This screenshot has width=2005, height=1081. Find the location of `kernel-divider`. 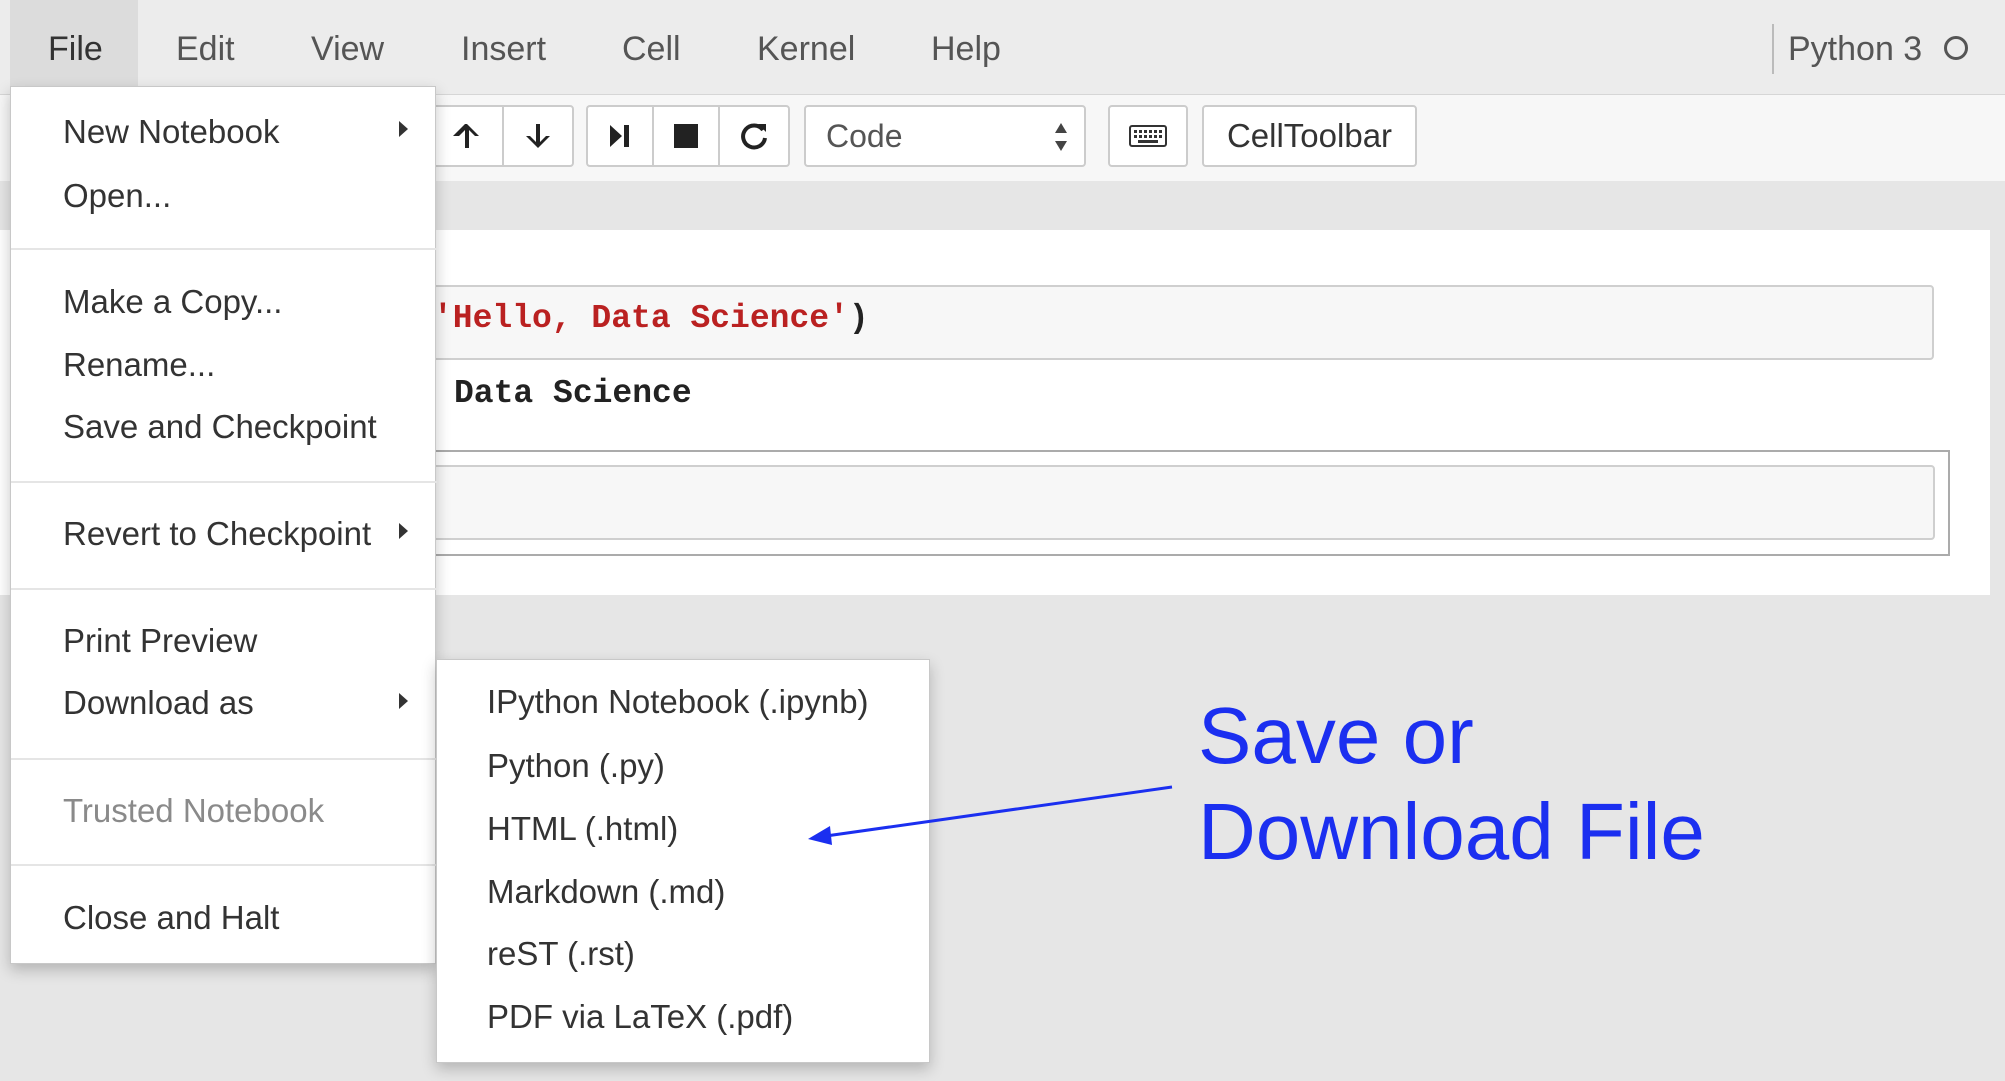

kernel-divider is located at coordinates (1773, 49).